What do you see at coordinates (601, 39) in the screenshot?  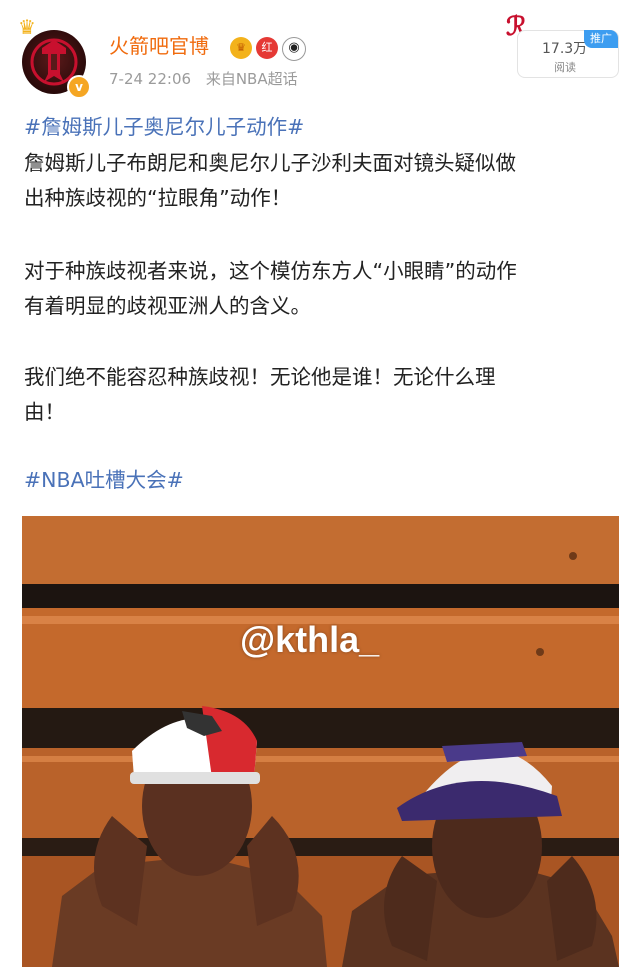 I see `promo-tag: 推广` at bounding box center [601, 39].